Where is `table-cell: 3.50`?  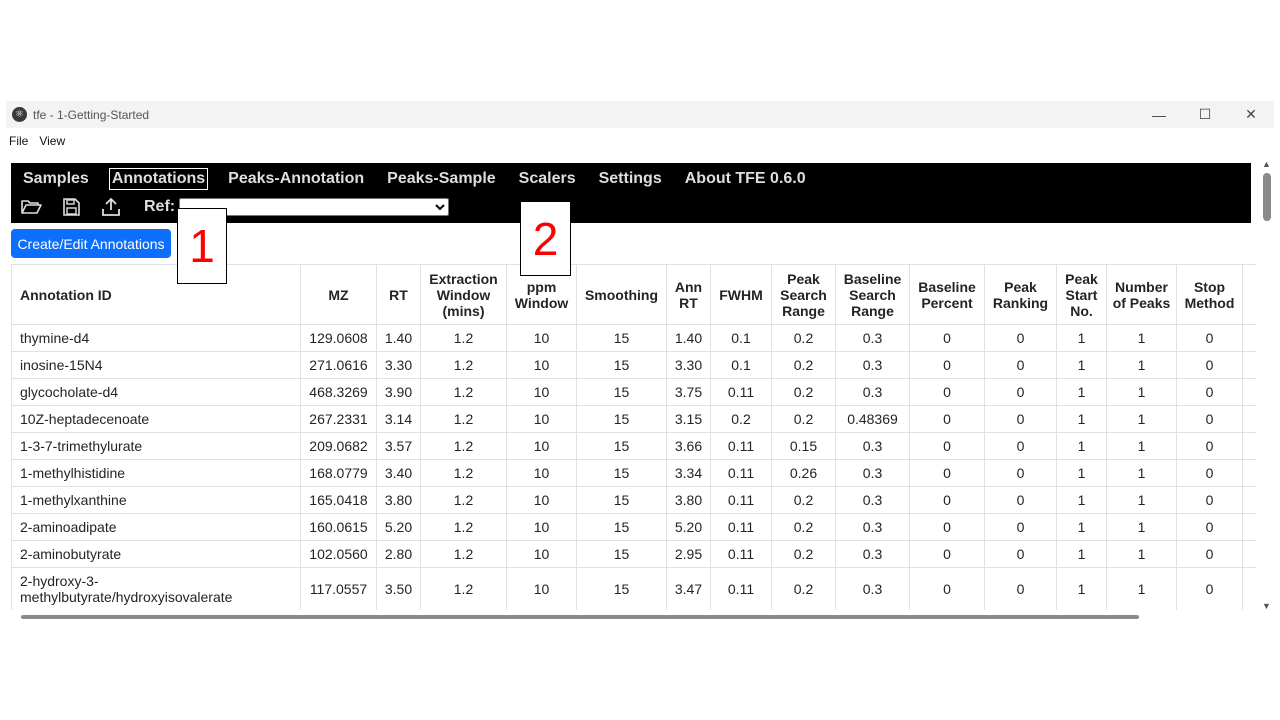
table-cell: 3.50 is located at coordinates (398, 588).